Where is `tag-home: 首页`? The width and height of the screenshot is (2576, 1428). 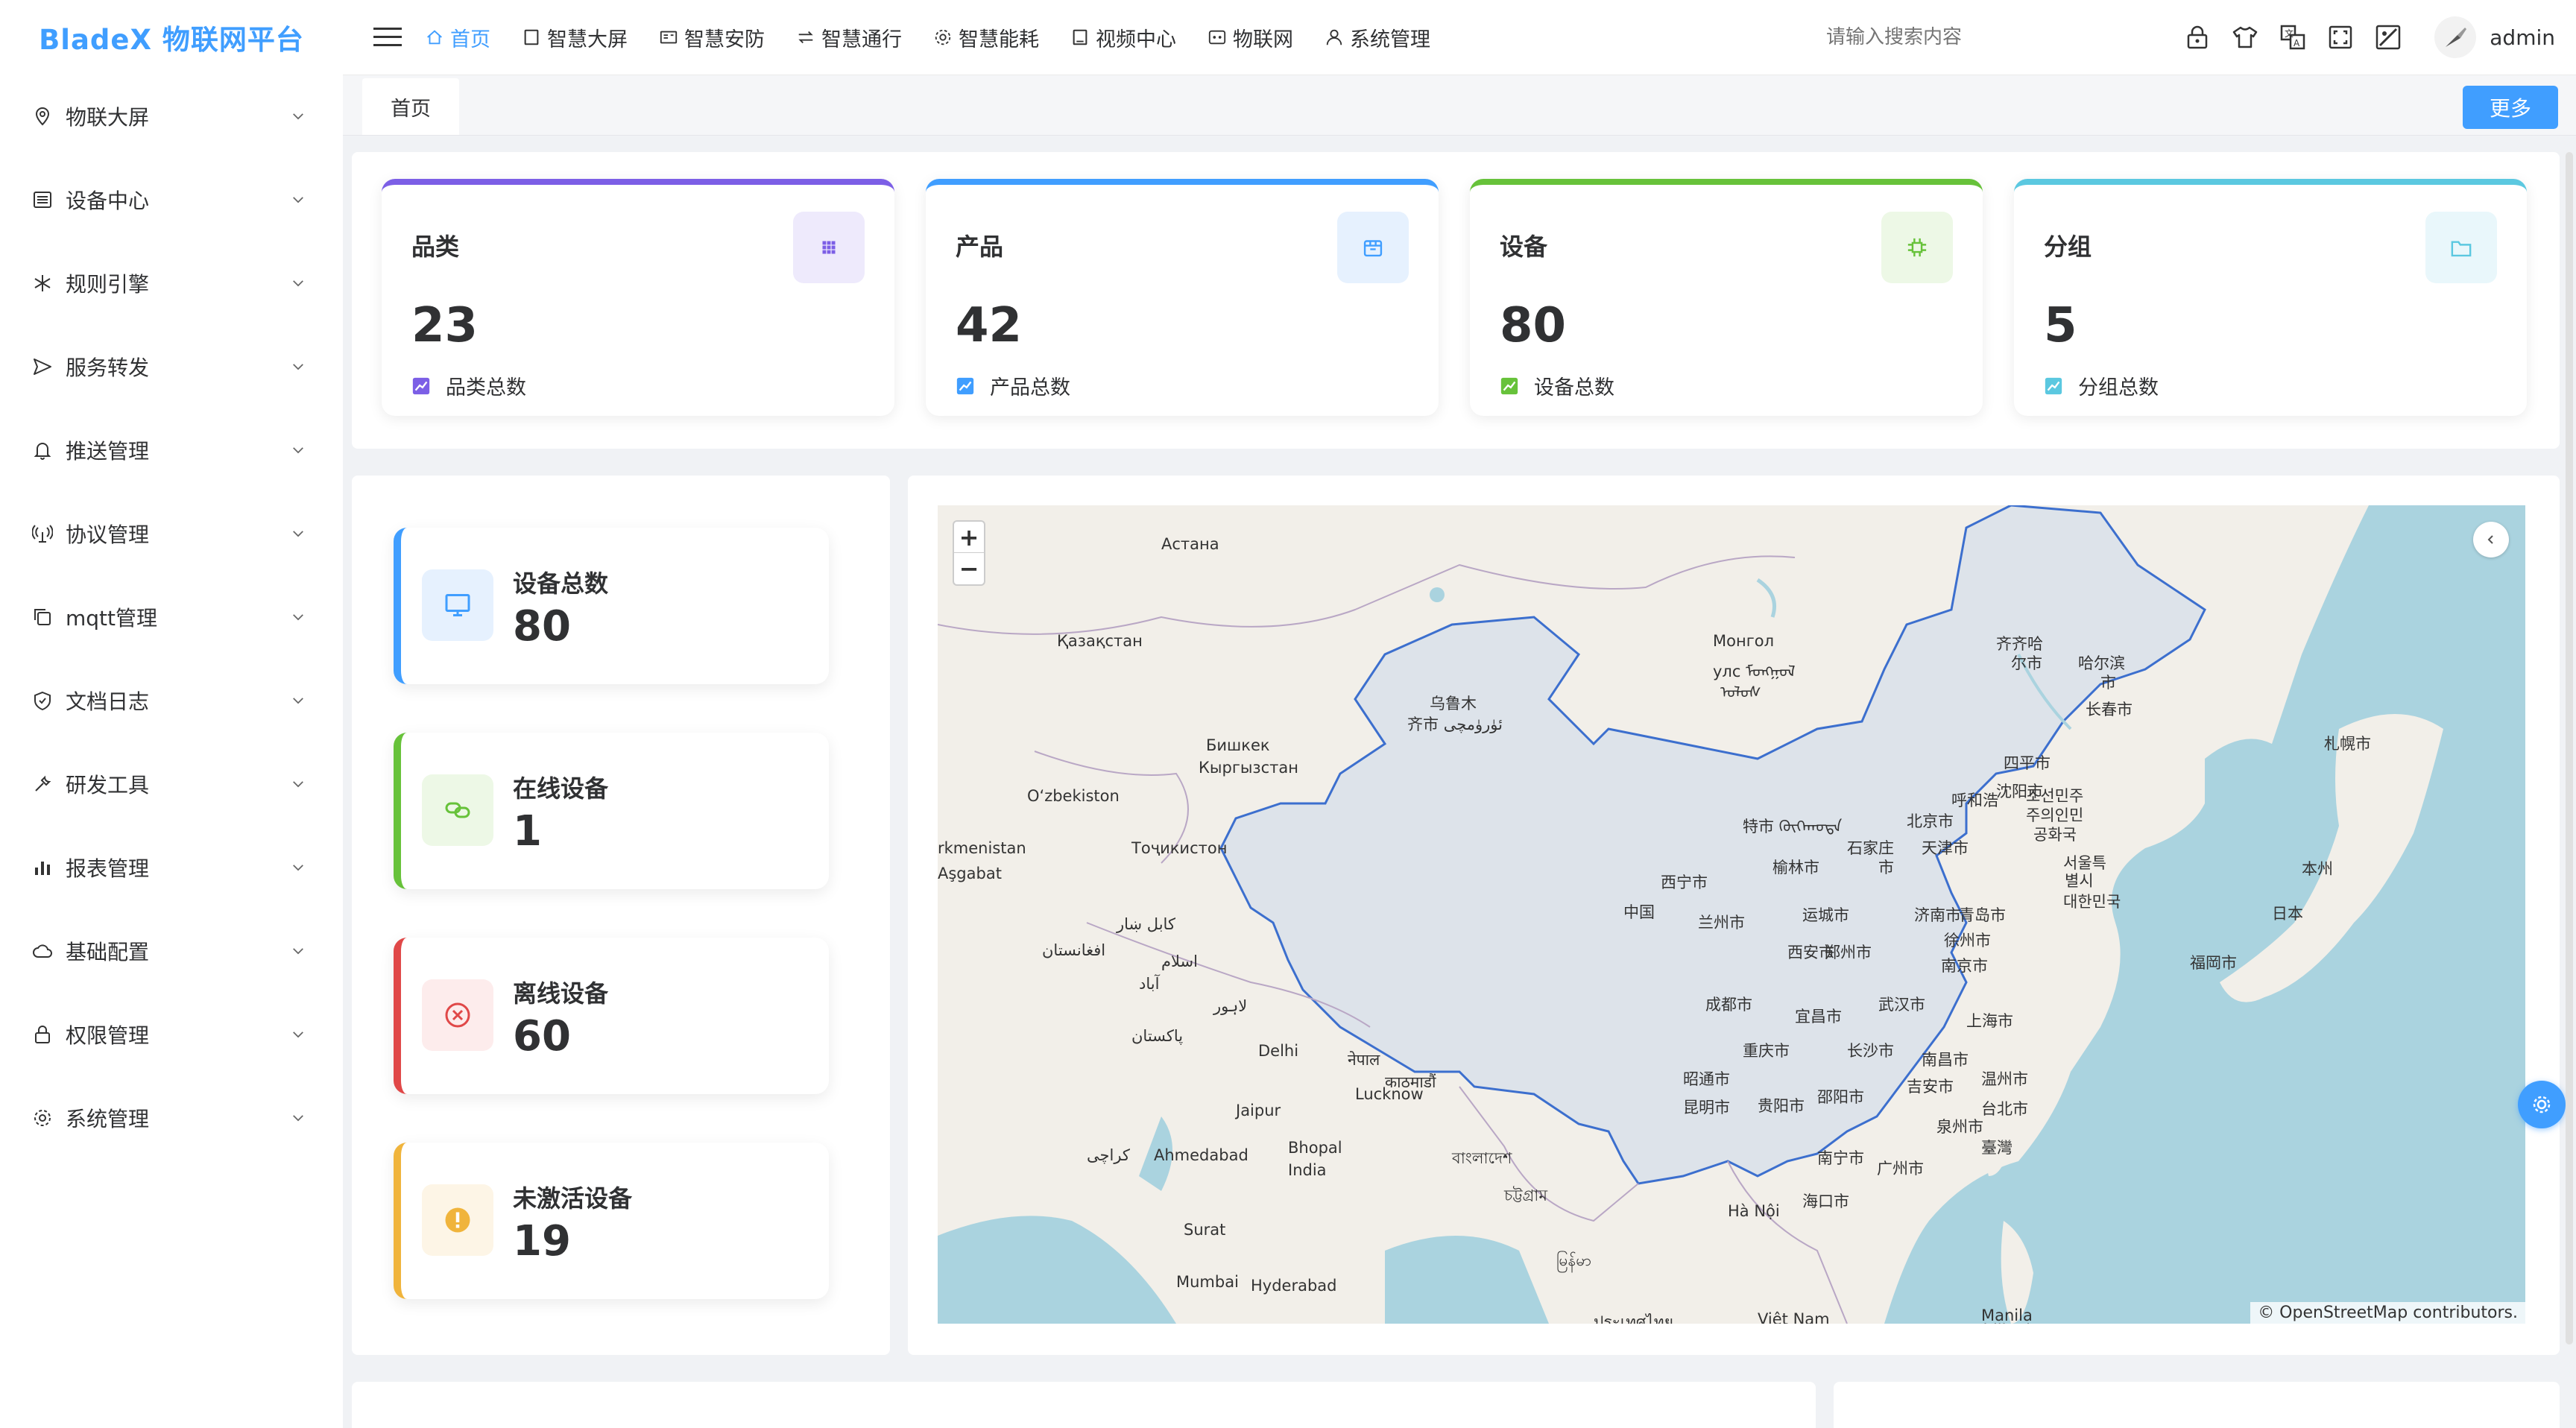 tag-home: 首页 is located at coordinates (411, 106).